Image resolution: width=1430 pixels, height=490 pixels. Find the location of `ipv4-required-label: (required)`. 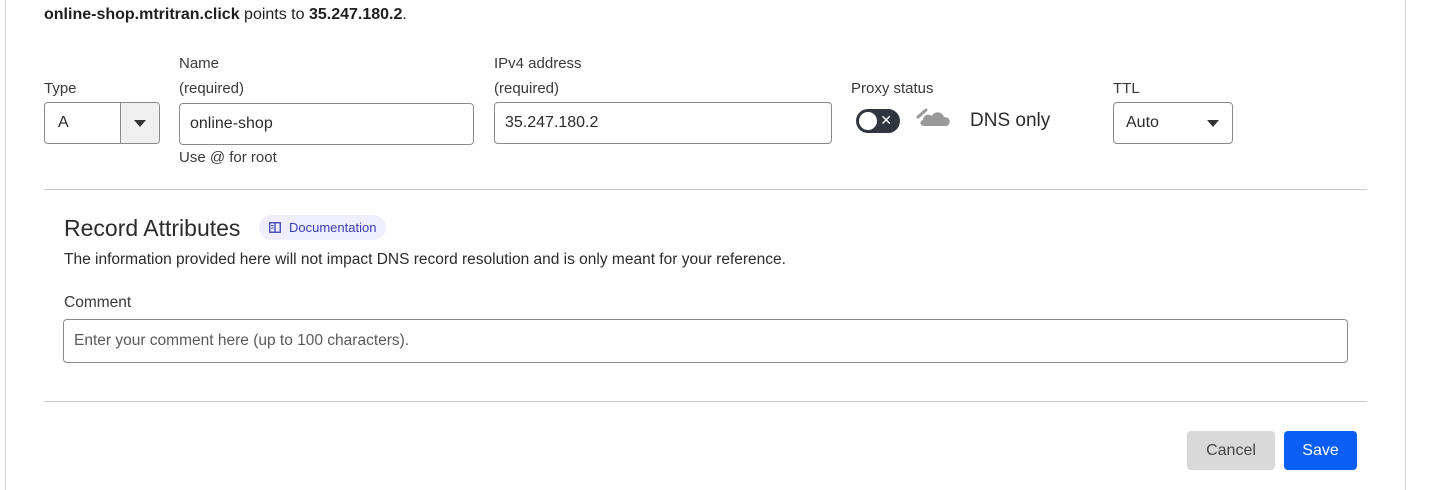

ipv4-required-label: (required) is located at coordinates (527, 88).